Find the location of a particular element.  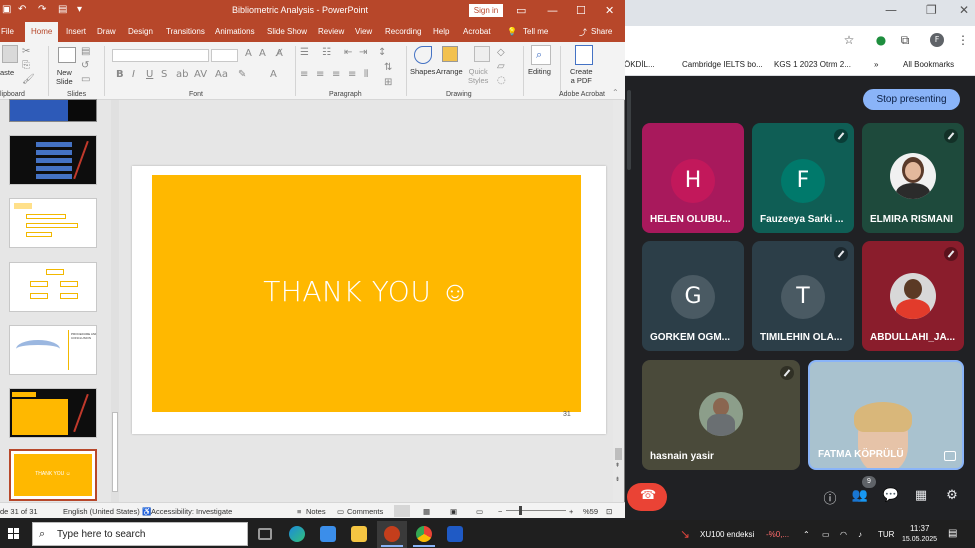

font-color-icon: A is located at coordinates (273, 74).